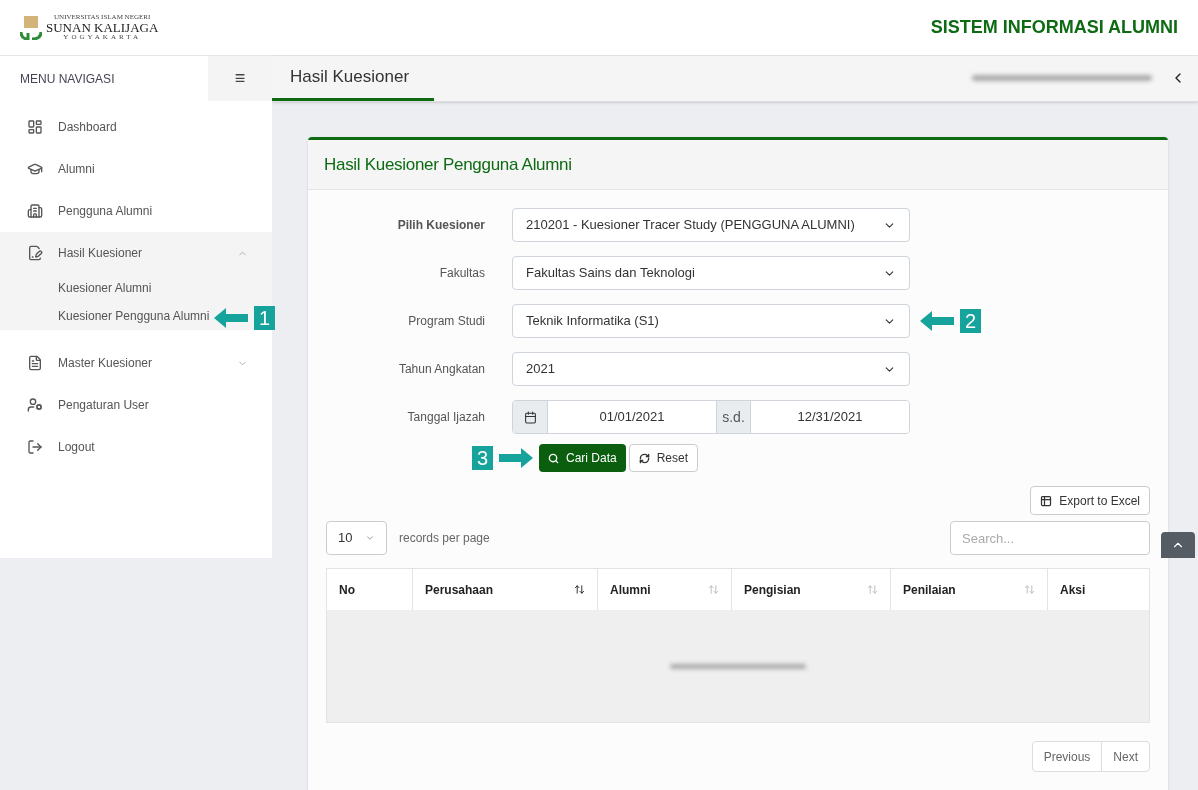  I want to click on nav-subitem: Kuesioner Pengguna Alumni, so click(134, 316).